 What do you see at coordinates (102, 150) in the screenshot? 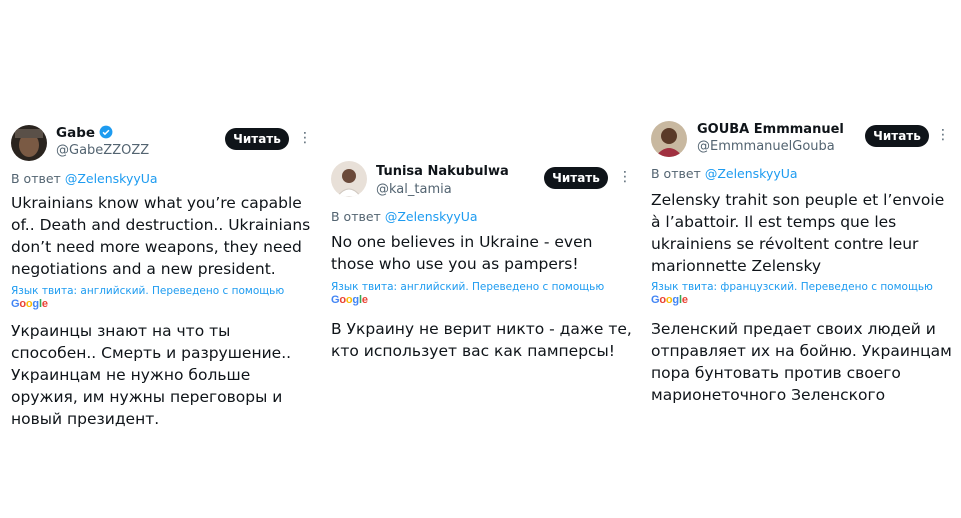
I see `author-handle: @GabeZZOZZ` at bounding box center [102, 150].